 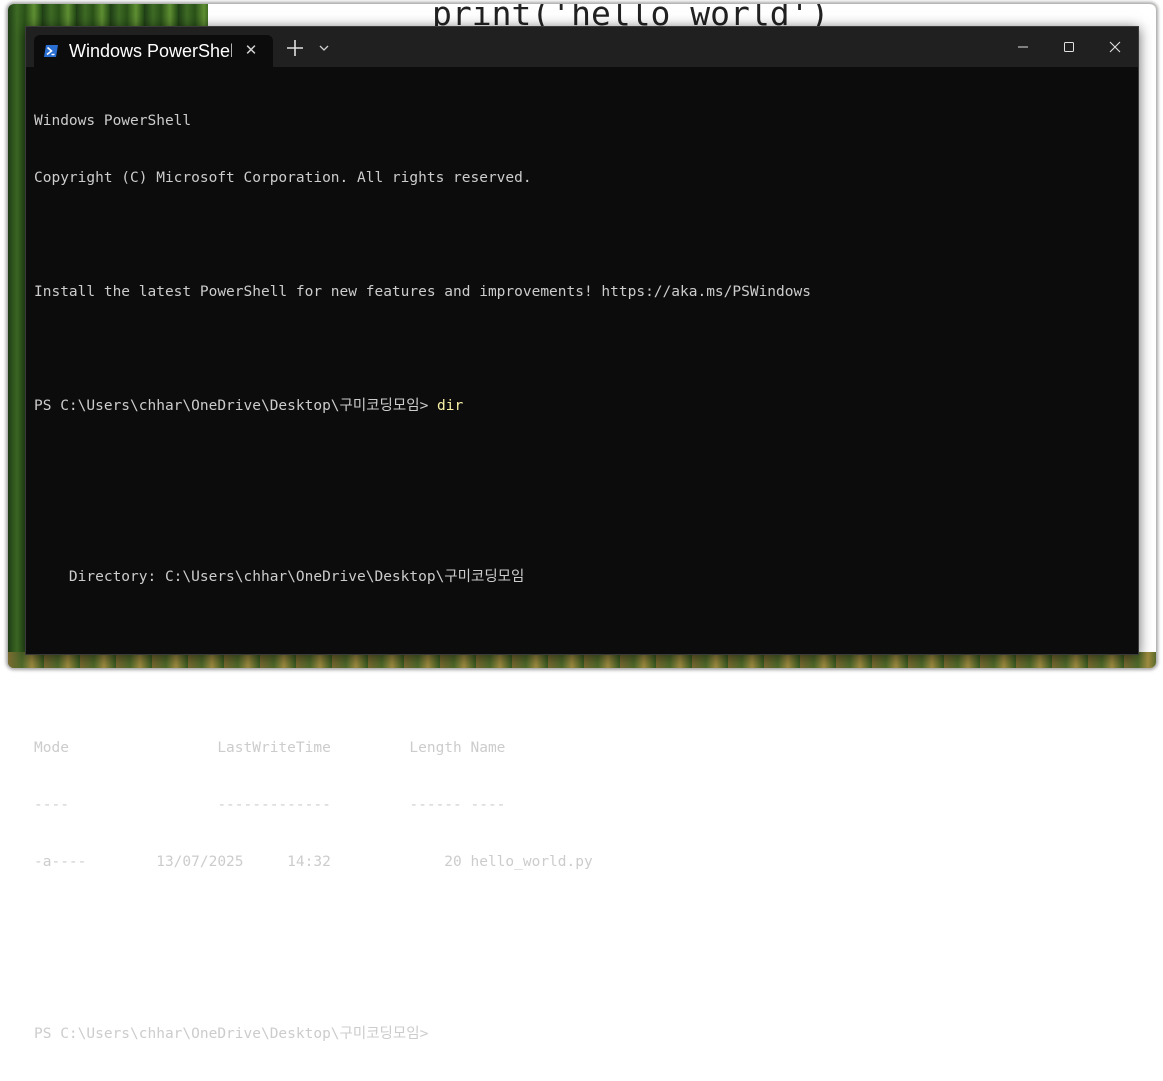 I want to click on minimize-icon, so click(x=1023, y=47).